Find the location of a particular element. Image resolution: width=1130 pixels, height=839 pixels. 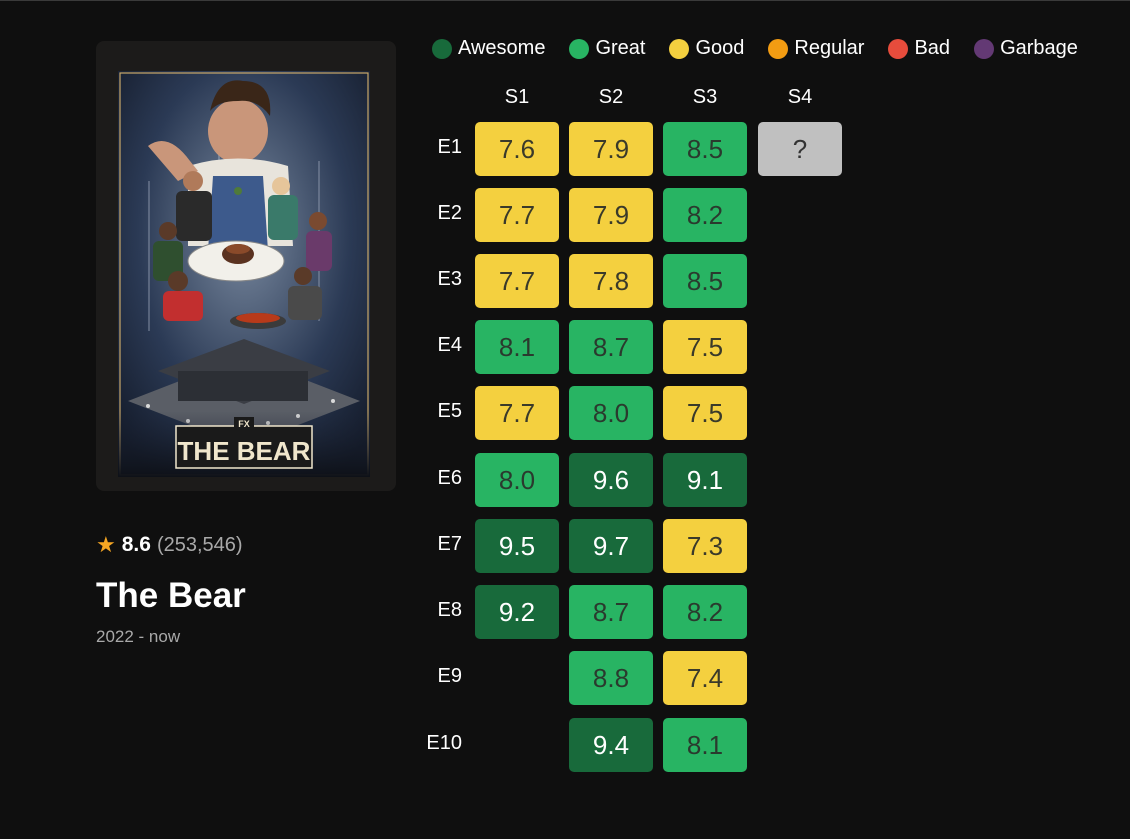

rating-cell-s1-e2: 7.7 is located at coordinates (517, 215).